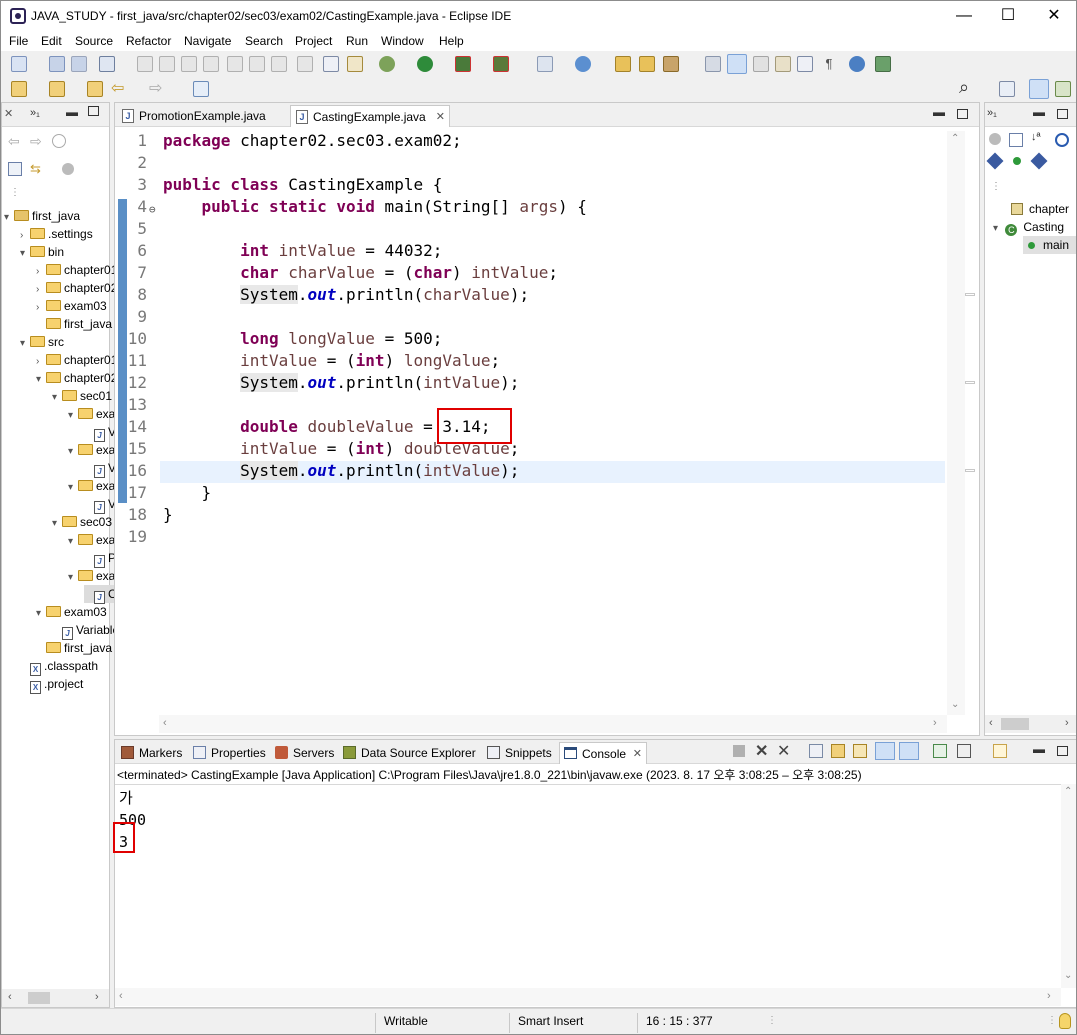  What do you see at coordinates (1063, 89) in the screenshot?
I see `debug-perspective-icon` at bounding box center [1063, 89].